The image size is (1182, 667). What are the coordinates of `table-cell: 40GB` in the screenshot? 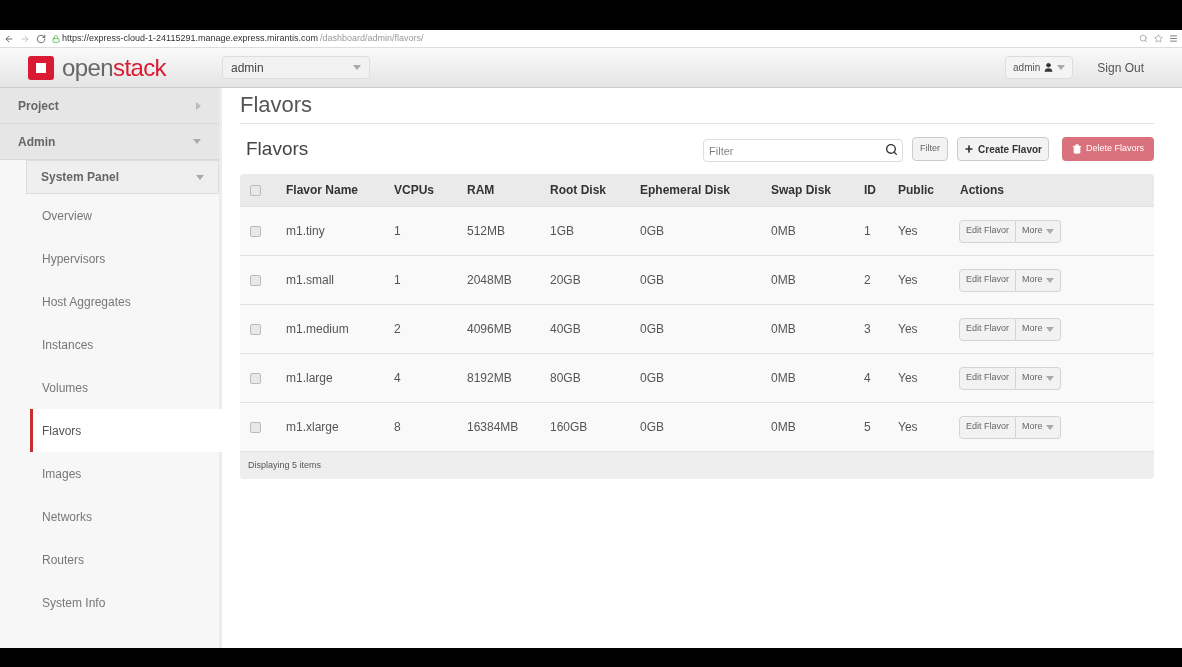 It's located at (565, 329).